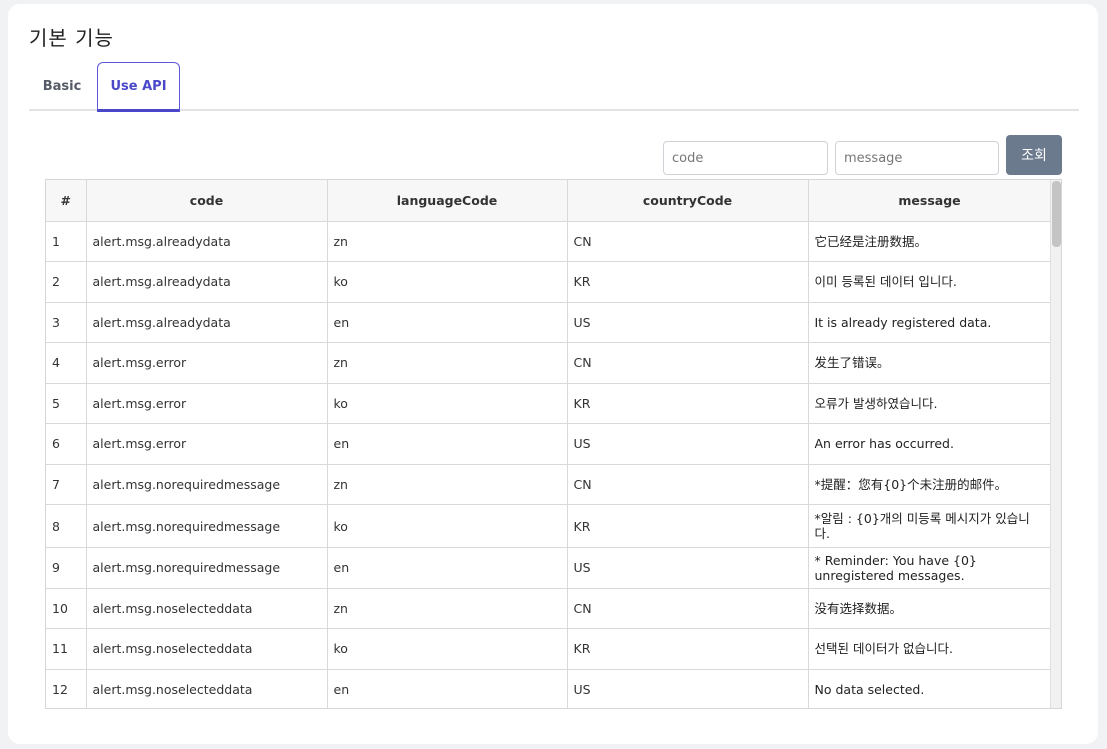 This screenshot has width=1107, height=749. I want to click on cell-index: 11, so click(66, 649).